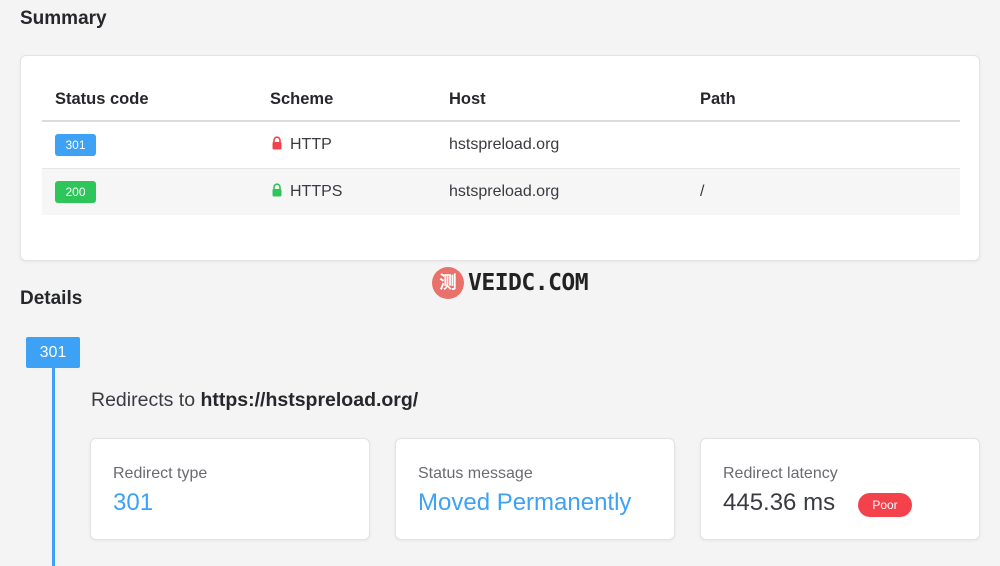  I want to click on column-header-host: Host, so click(561, 100).